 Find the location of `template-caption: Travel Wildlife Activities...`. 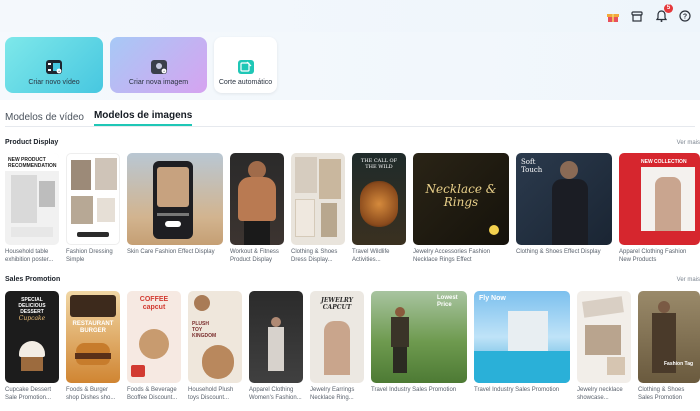

template-caption: Travel Wildlife Activities... is located at coordinates (371, 256).